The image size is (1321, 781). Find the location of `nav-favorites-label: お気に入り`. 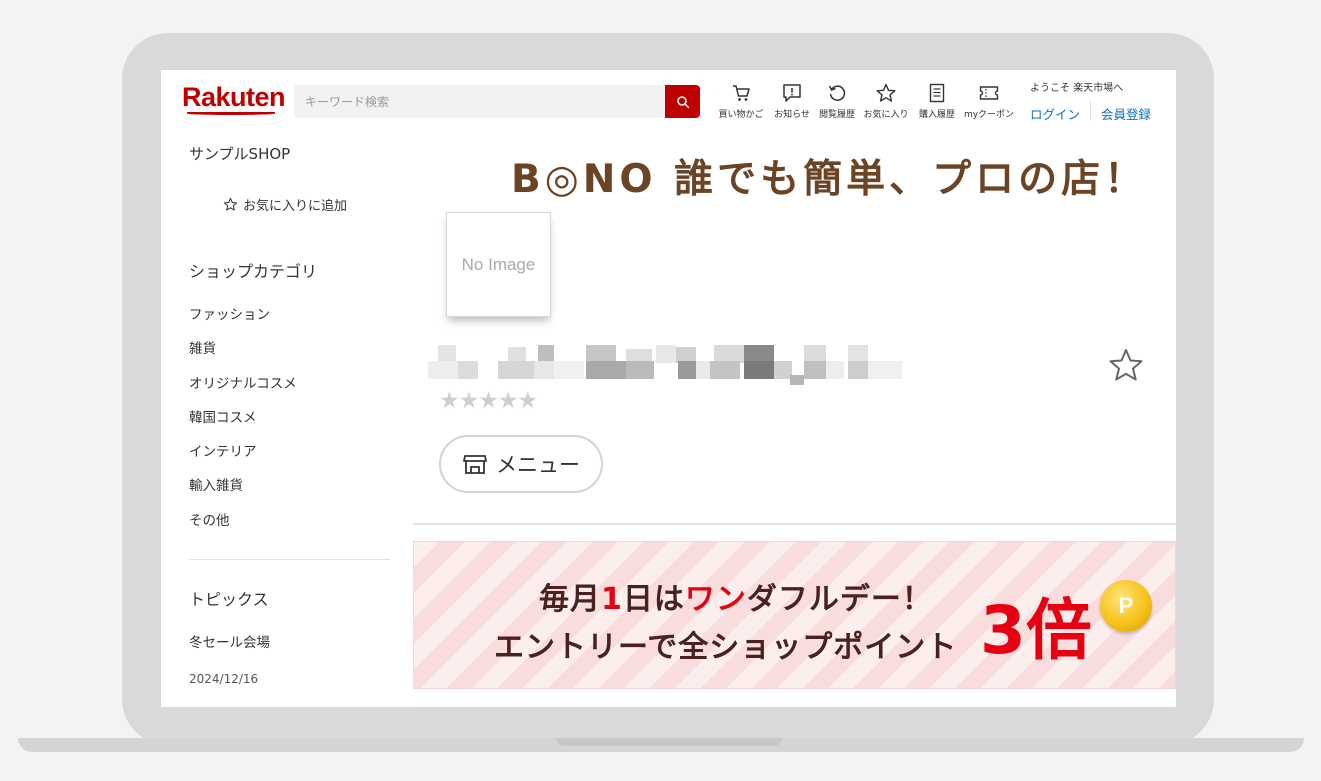

nav-favorites-label: お気に入り is located at coordinates (886, 115).